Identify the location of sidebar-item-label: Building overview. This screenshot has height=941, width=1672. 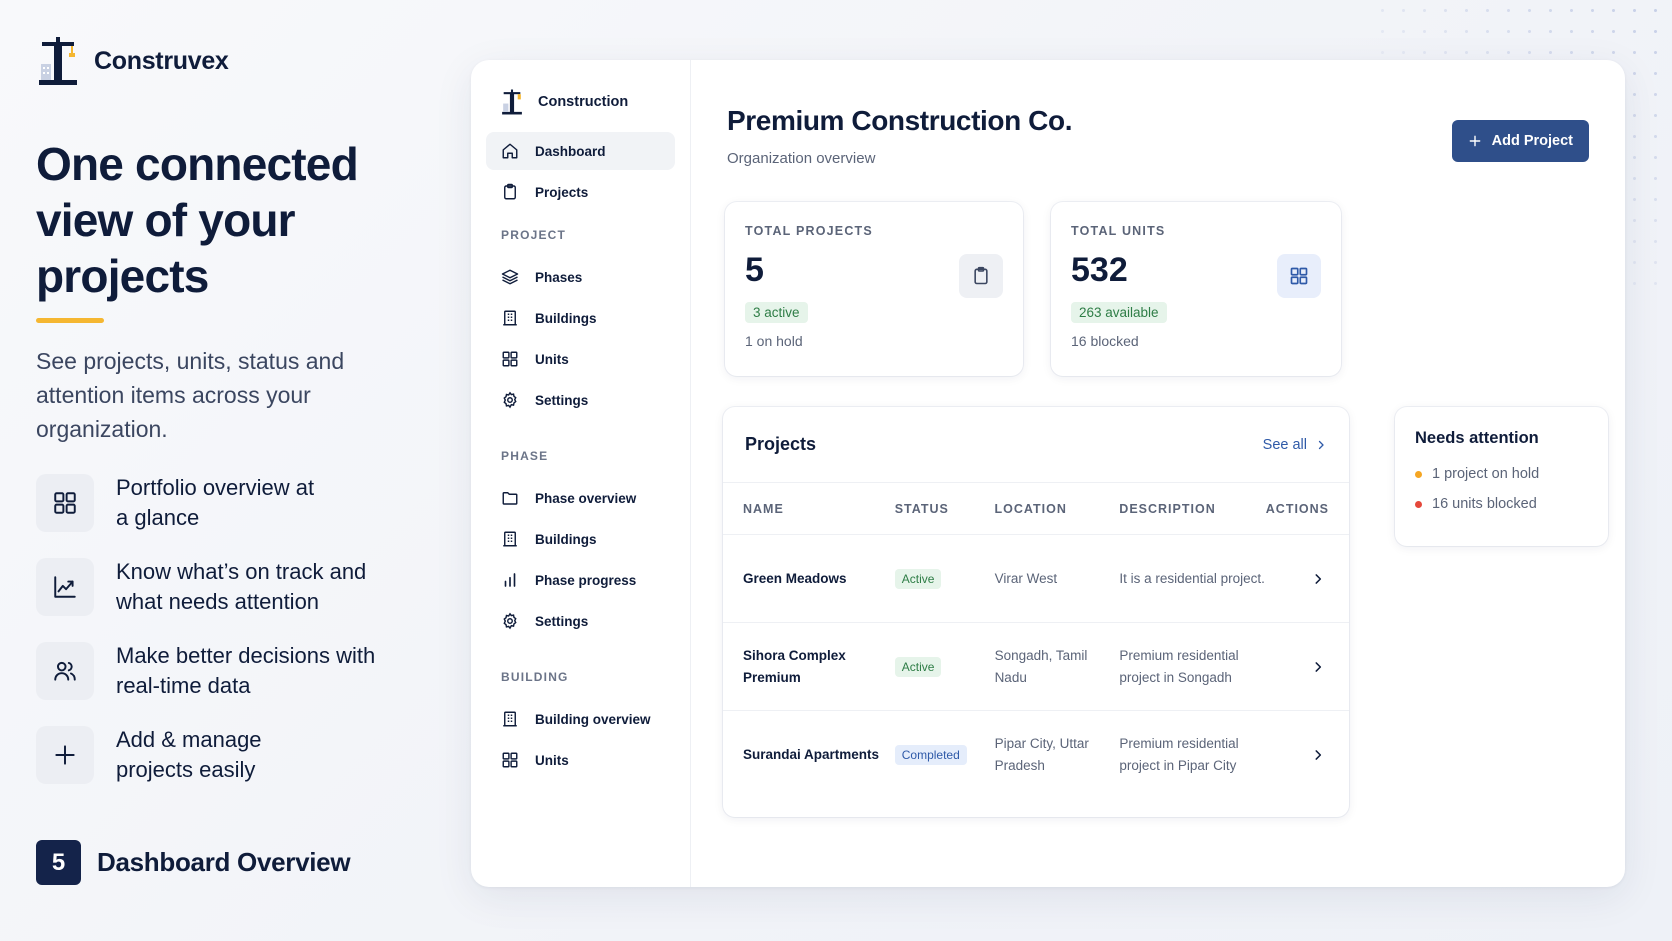
(593, 719).